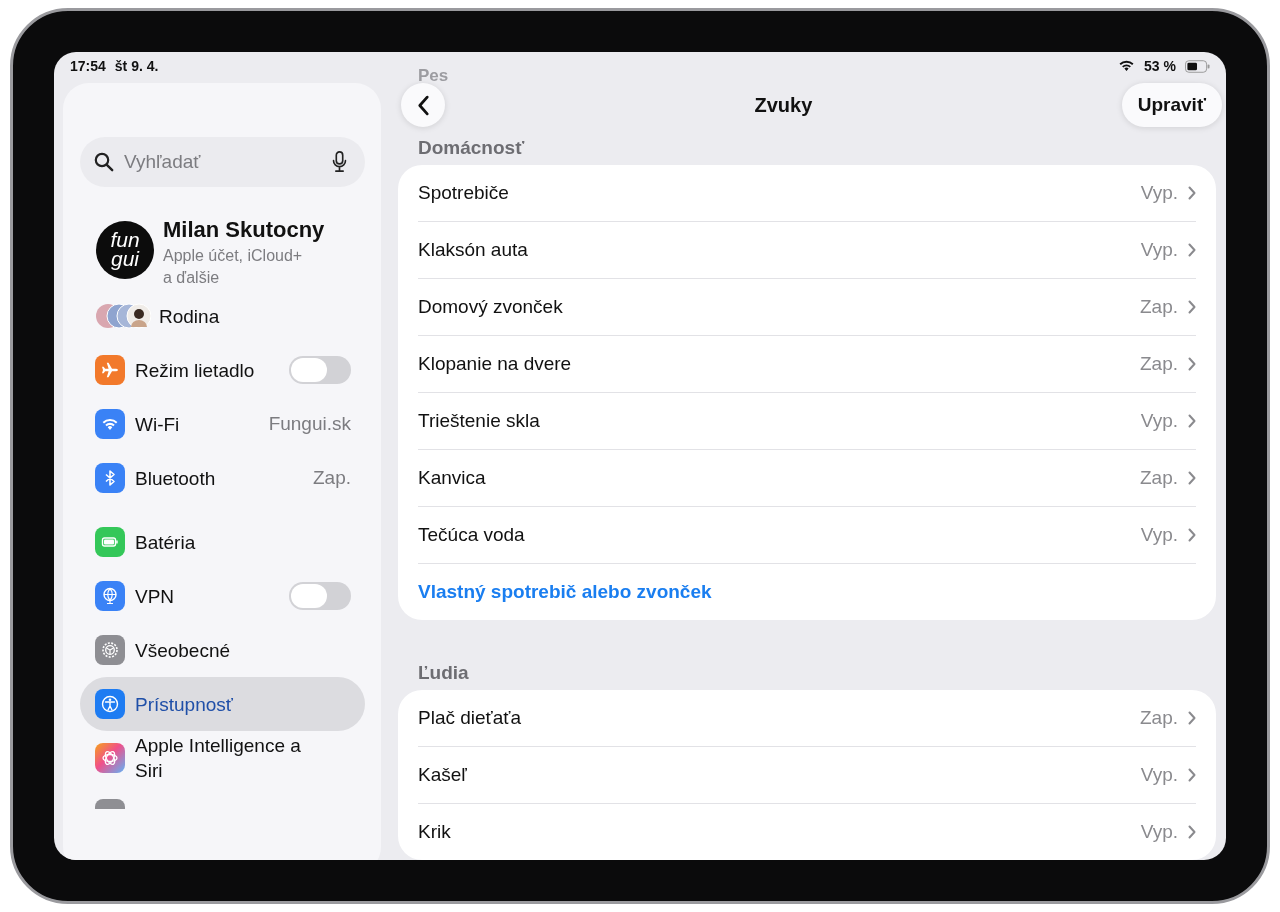 The image size is (1280, 912). What do you see at coordinates (1127, 66) in the screenshot?
I see `wifi-icon` at bounding box center [1127, 66].